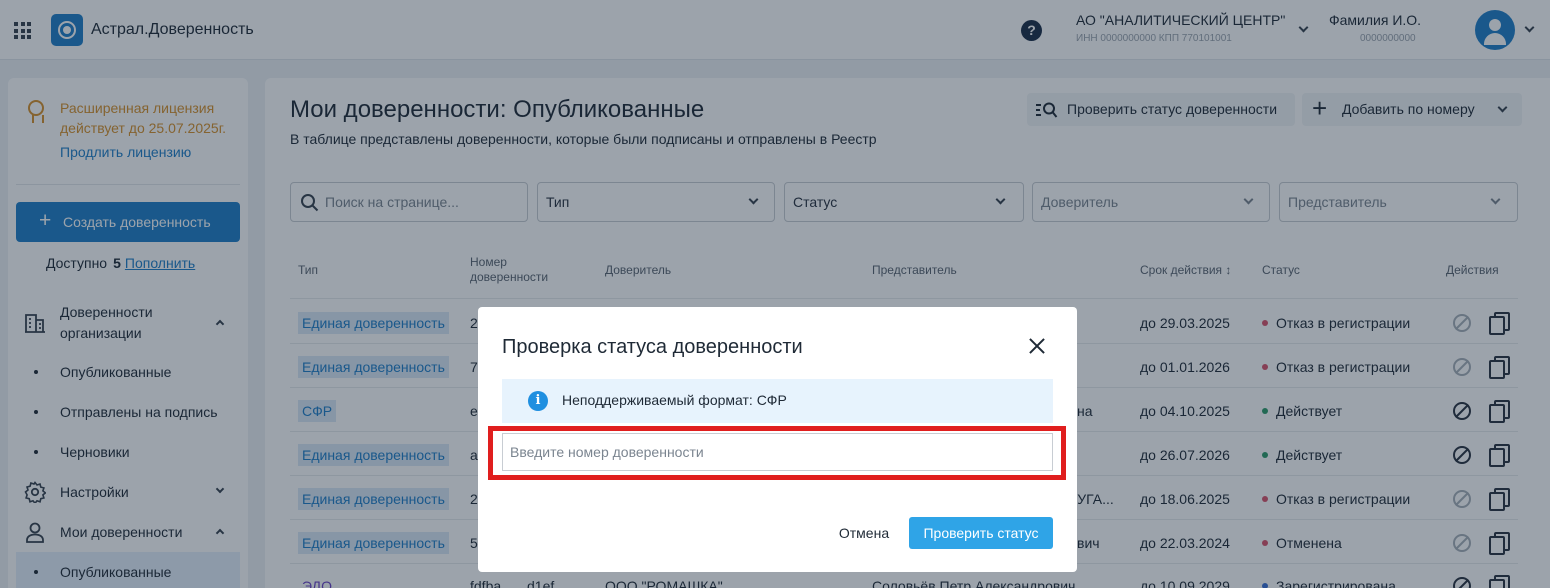 The image size is (1550, 588). I want to click on dialog-title: Проверка статуса доверенности, so click(652, 347).